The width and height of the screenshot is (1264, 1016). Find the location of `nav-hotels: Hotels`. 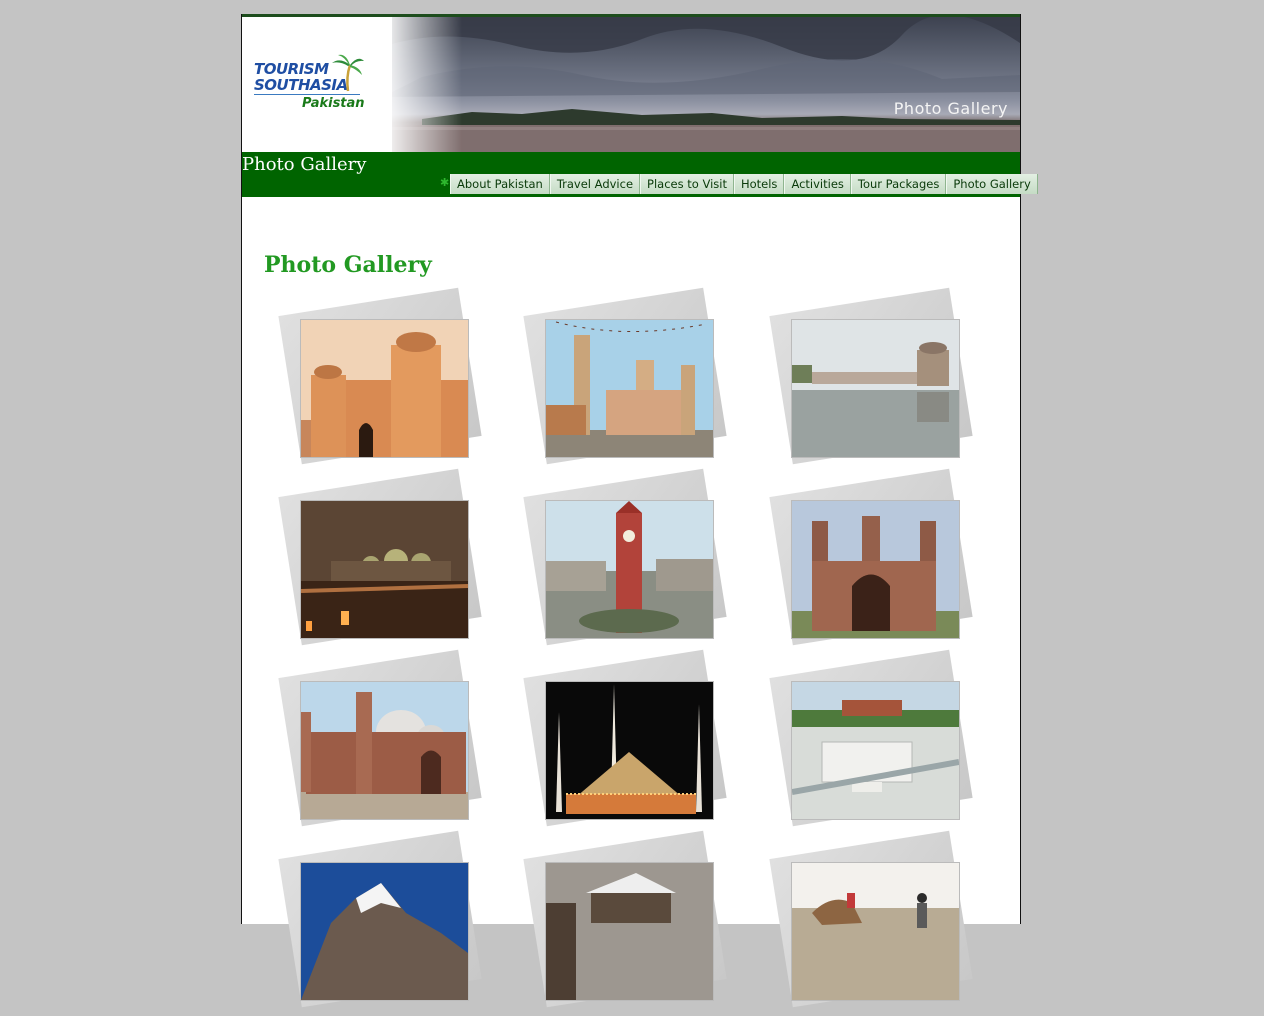

nav-hotels: Hotels is located at coordinates (759, 184).